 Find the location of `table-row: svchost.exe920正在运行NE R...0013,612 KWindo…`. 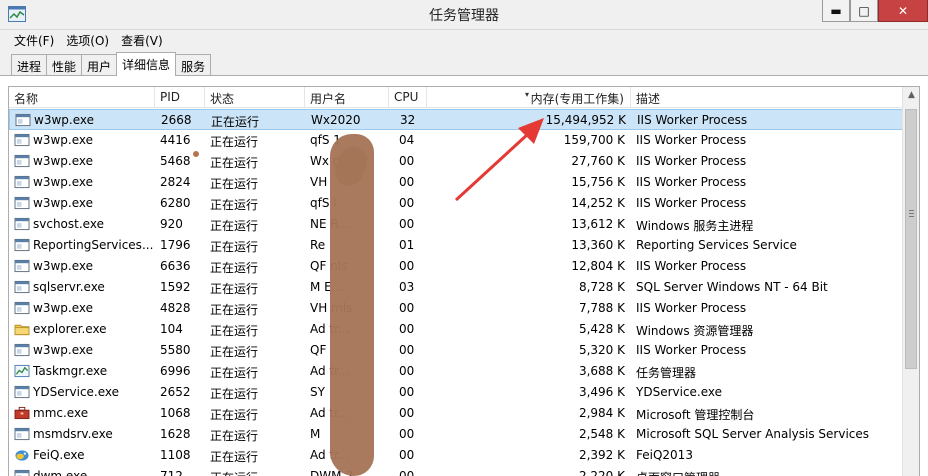

table-row: svchost.exe920正在运行NE R...0013,612 KWindo… is located at coordinates (456, 224).